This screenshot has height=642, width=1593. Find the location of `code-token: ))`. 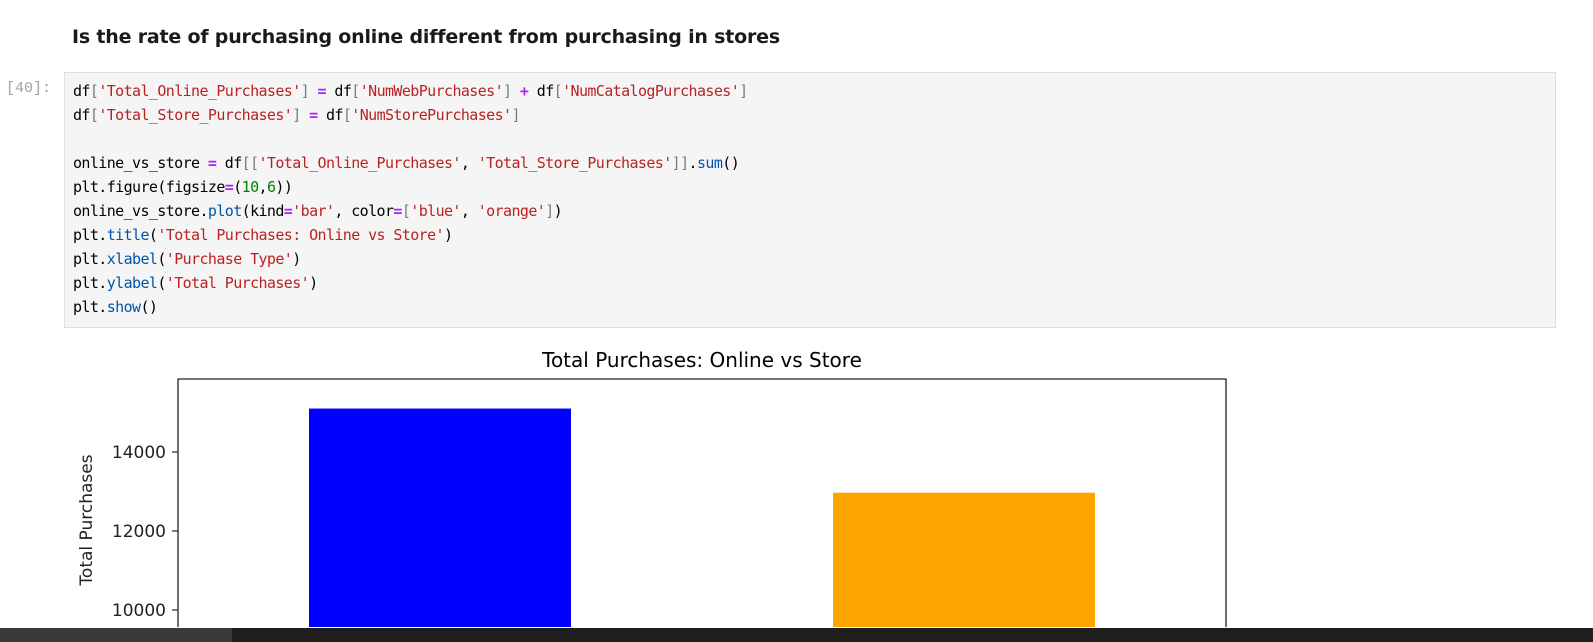

code-token: )) is located at coordinates (284, 187).